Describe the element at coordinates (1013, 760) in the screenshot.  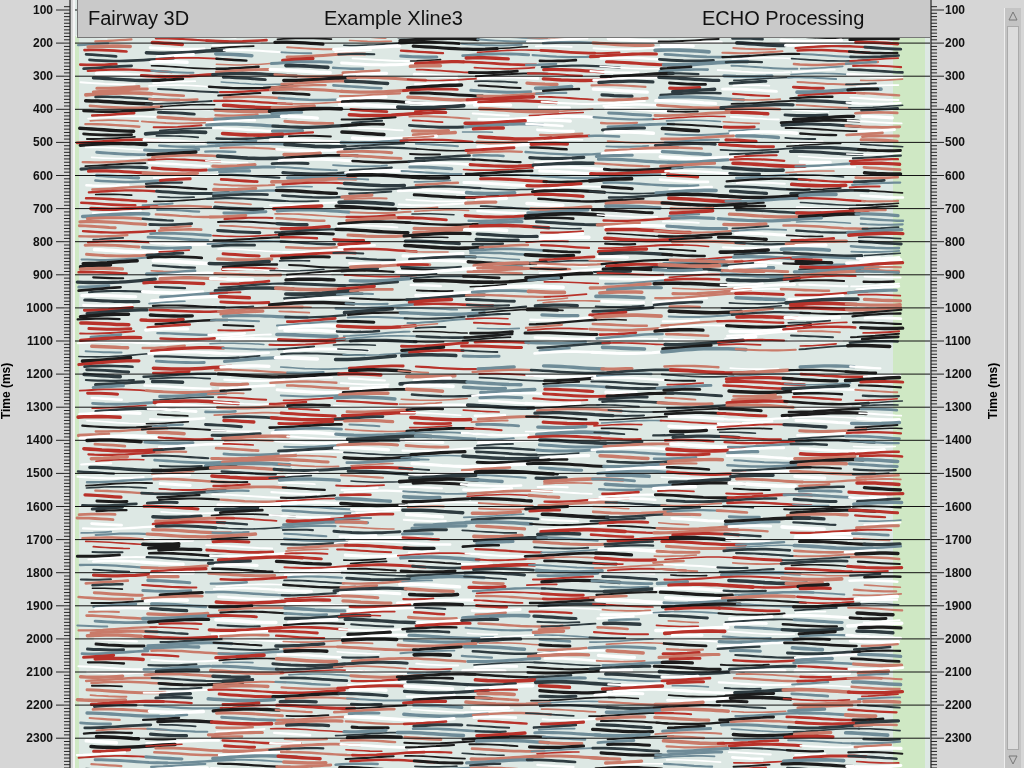
I see `scroll-down-icon` at that location.